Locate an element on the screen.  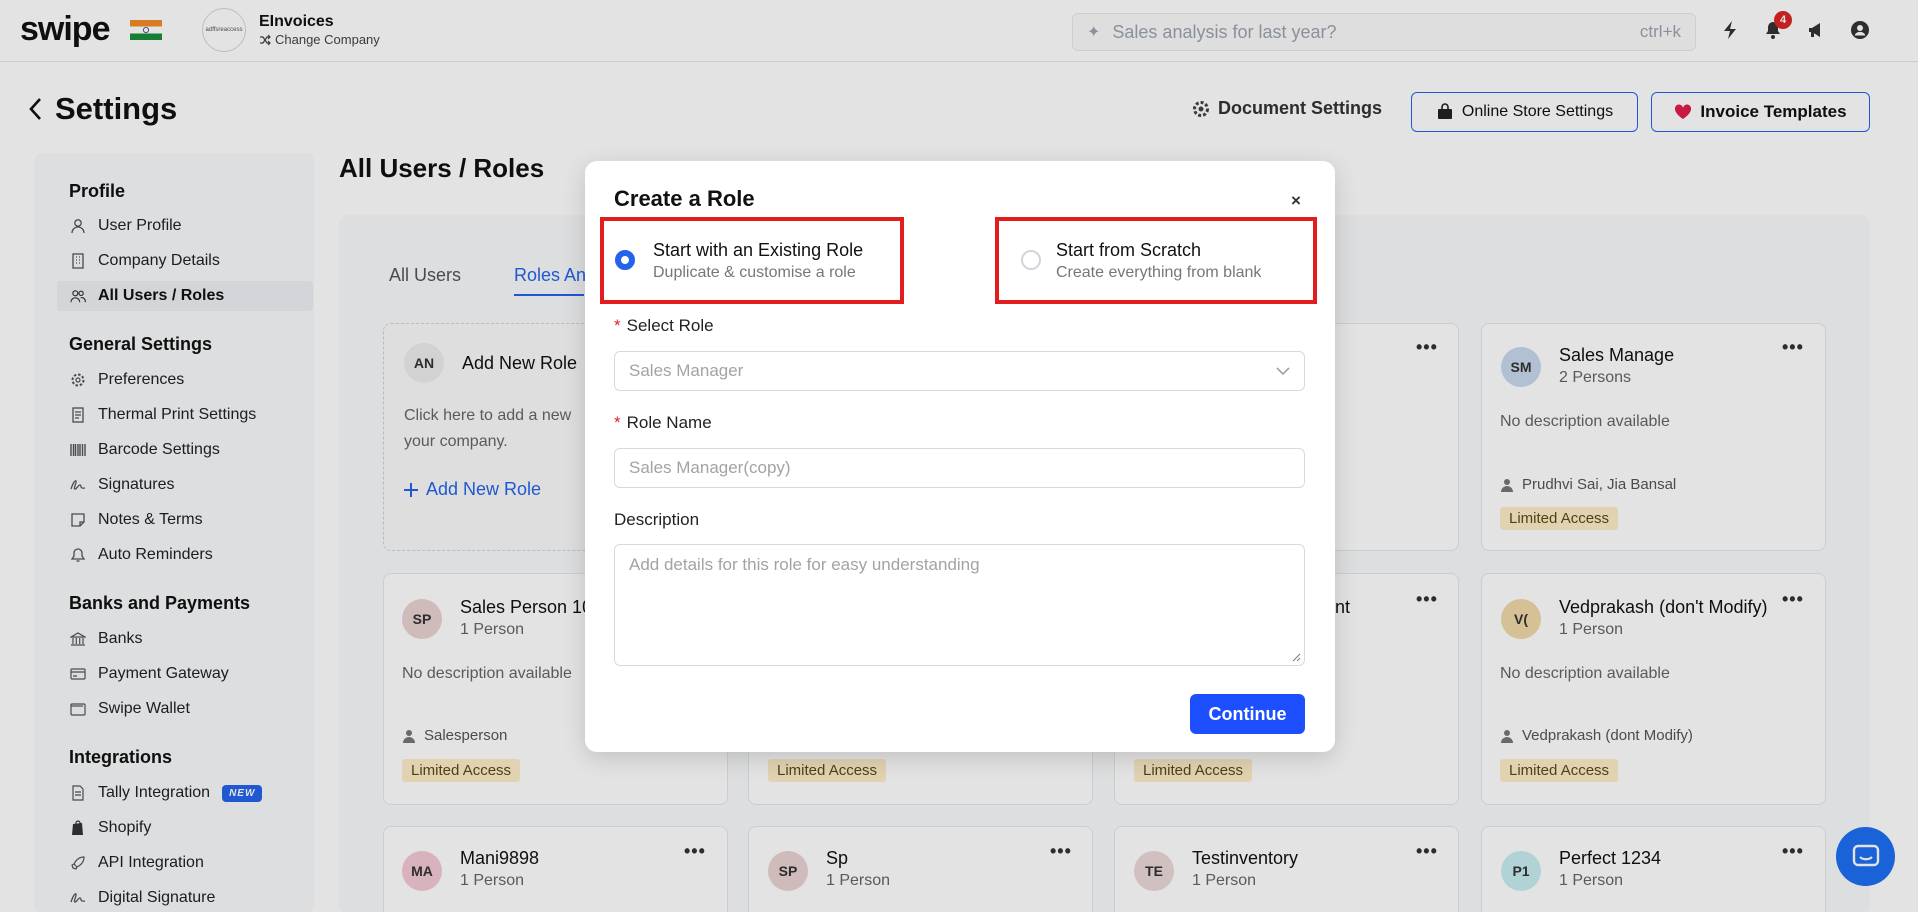
select-role-dropdown: Sales Manager is located at coordinates (959, 371).